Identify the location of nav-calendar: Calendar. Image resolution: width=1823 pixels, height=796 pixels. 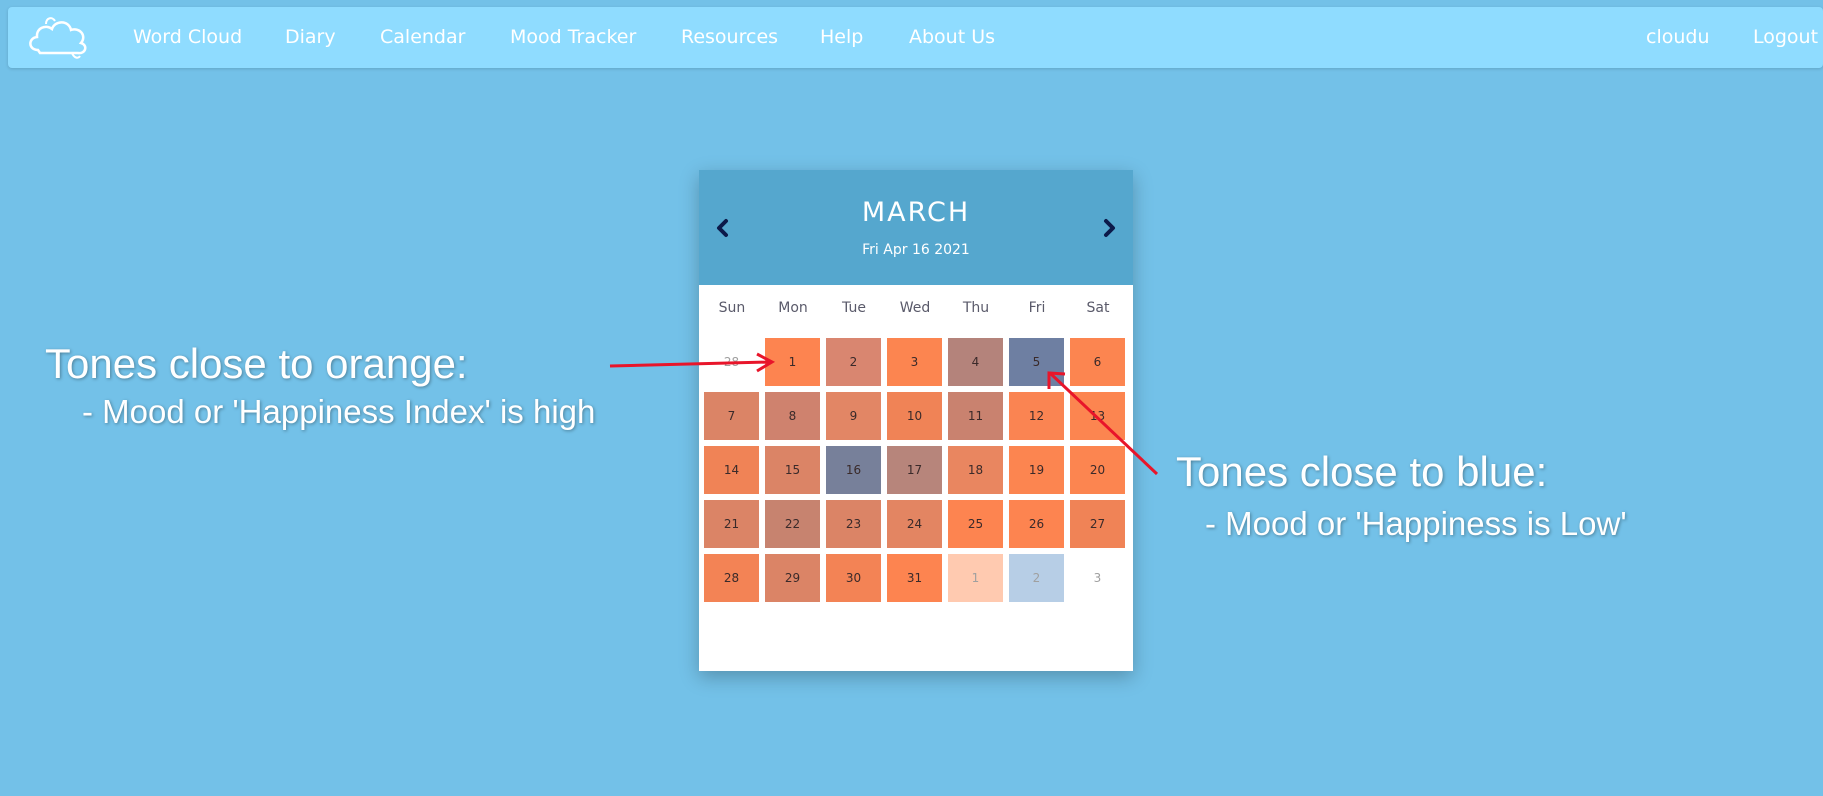
(422, 37).